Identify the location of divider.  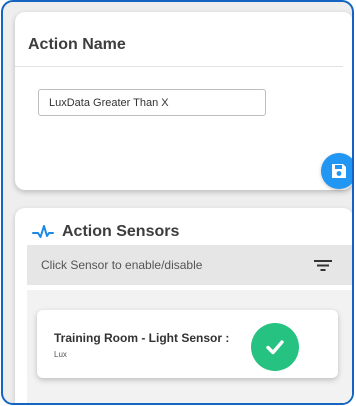
(179, 66).